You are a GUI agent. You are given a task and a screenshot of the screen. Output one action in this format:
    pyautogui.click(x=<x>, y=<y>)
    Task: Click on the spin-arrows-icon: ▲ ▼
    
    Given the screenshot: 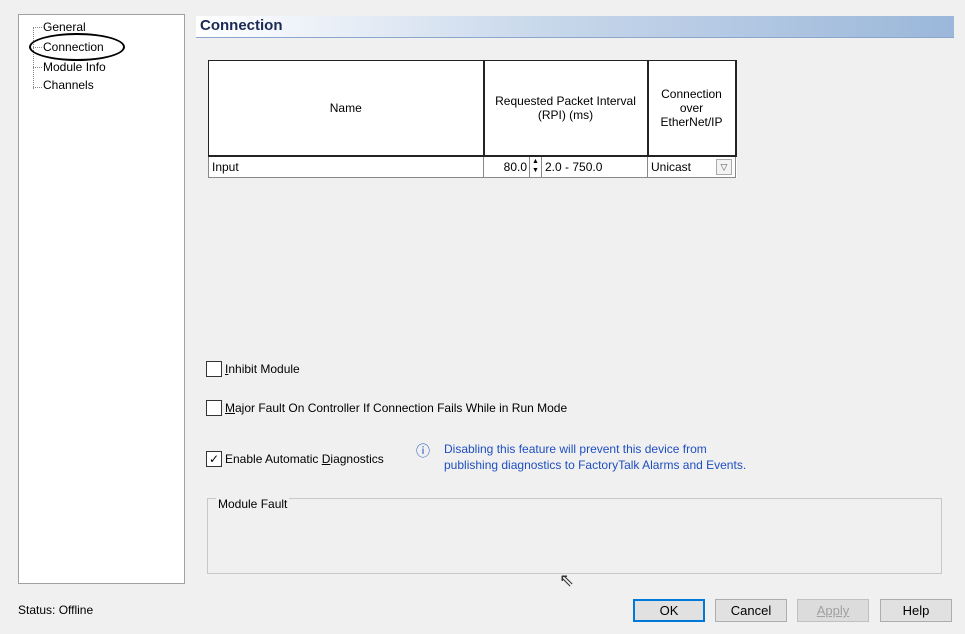 What is the action you would take?
    pyautogui.click(x=536, y=166)
    